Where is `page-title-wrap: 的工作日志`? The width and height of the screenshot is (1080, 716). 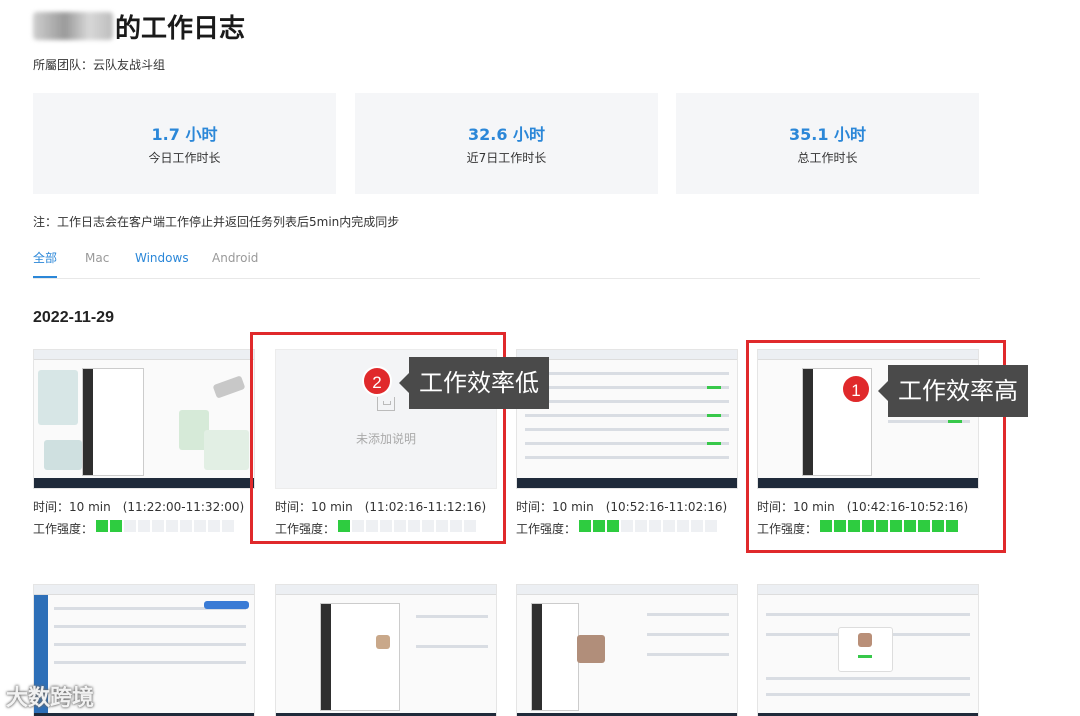
page-title-wrap: 的工作日志 is located at coordinates (139, 26).